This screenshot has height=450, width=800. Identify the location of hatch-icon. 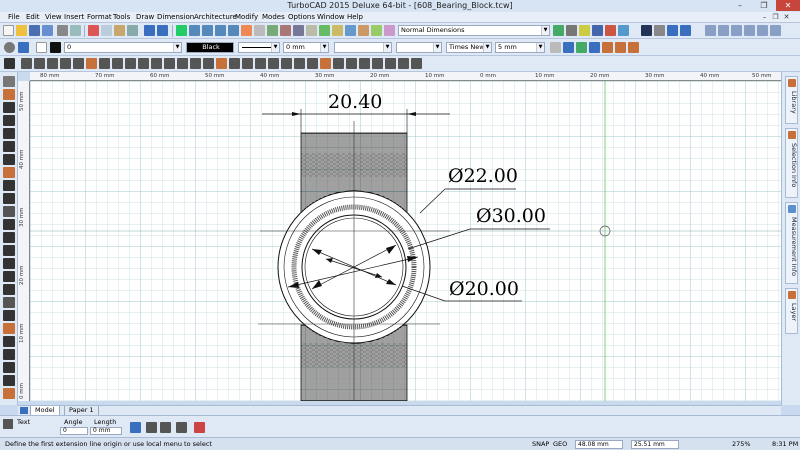
(646, 30).